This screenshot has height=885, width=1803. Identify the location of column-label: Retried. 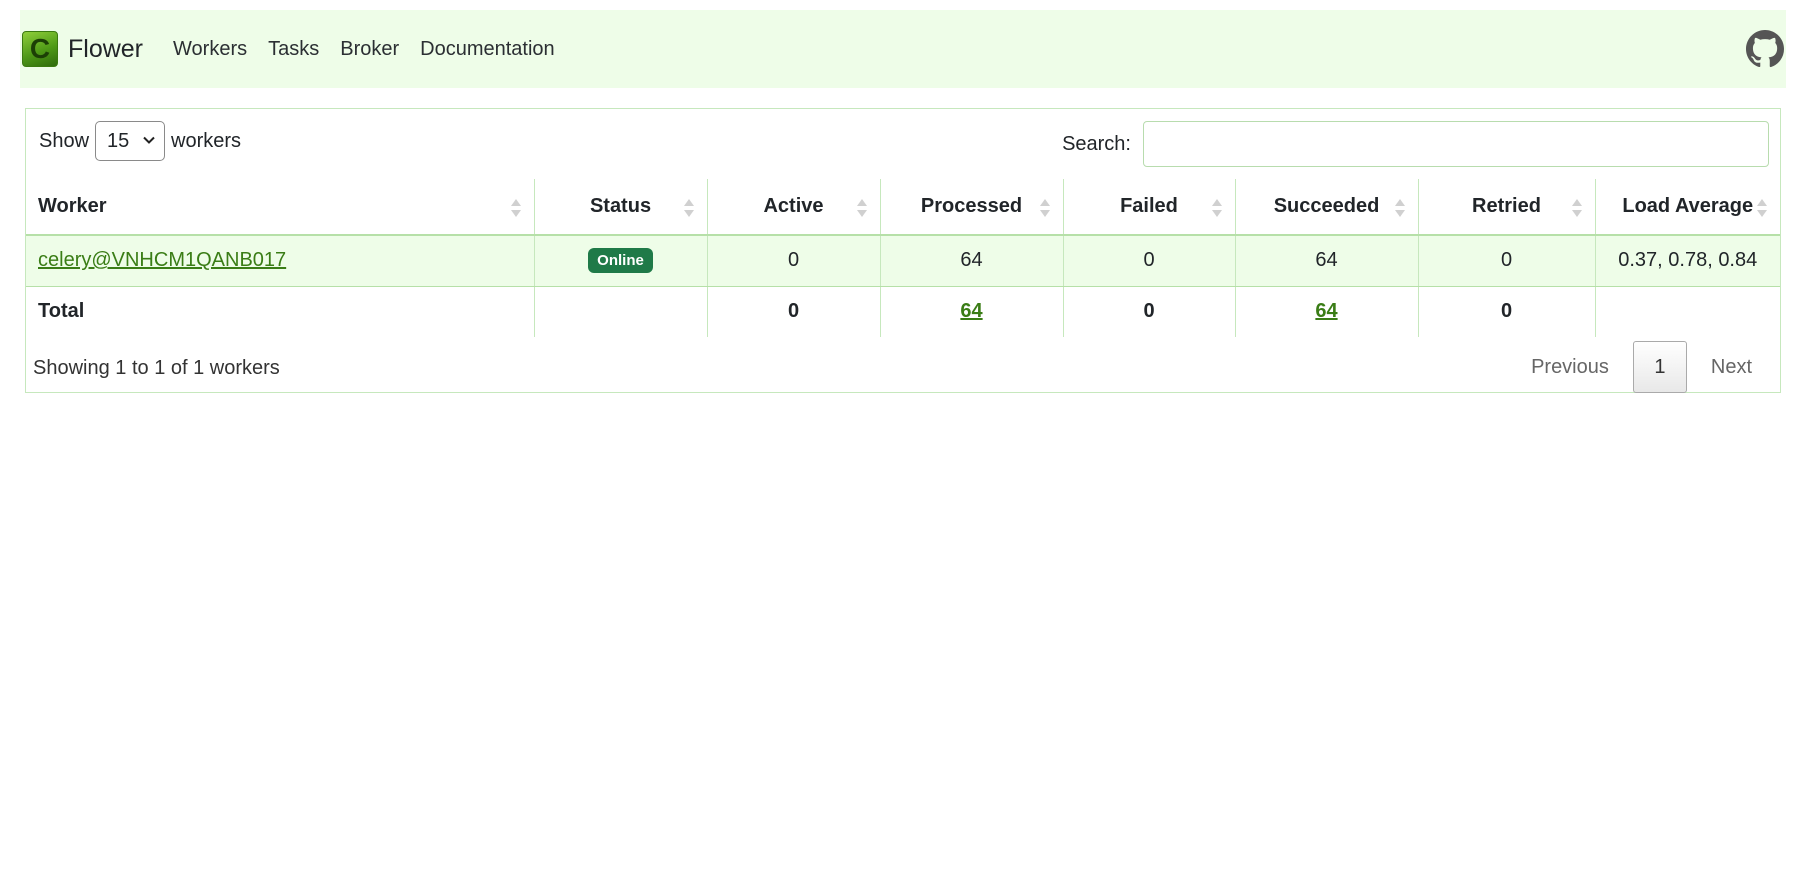
(1506, 206).